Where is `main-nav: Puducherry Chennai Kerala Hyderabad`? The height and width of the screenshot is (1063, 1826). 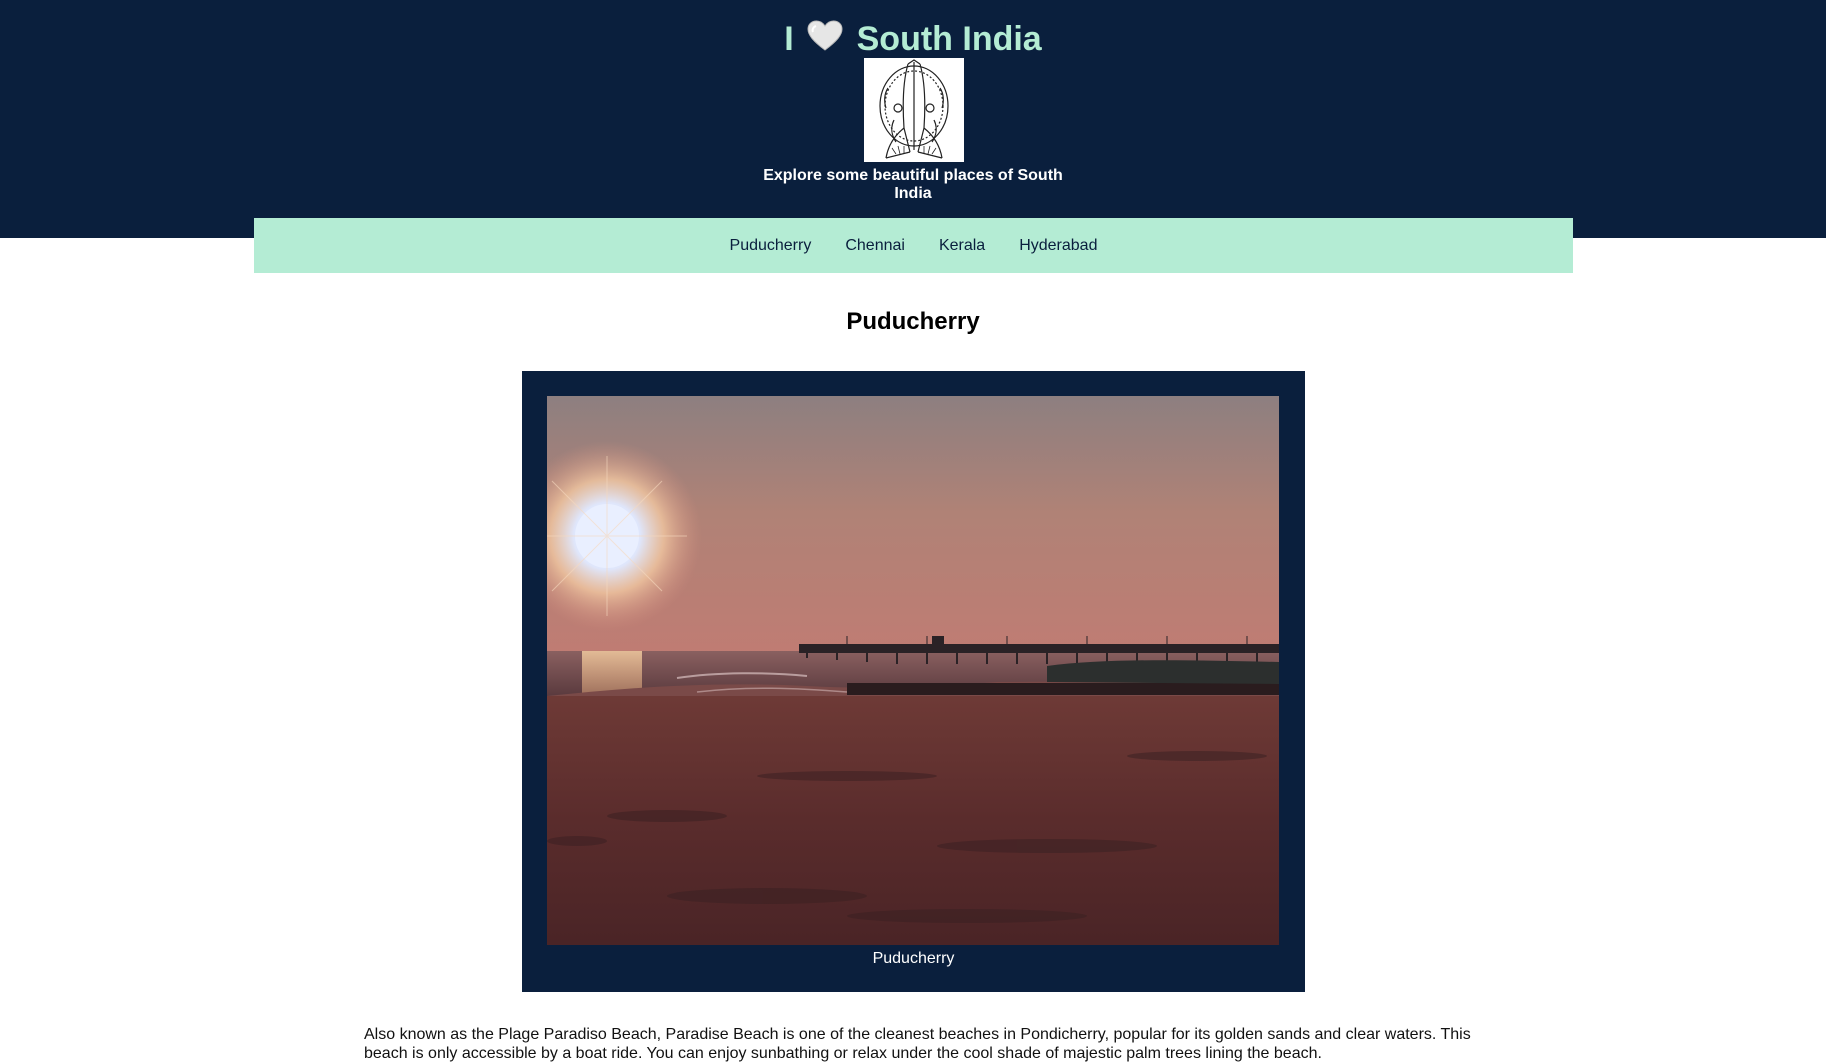
main-nav: Puducherry Chennai Kerala Hyderabad is located at coordinates (913, 245).